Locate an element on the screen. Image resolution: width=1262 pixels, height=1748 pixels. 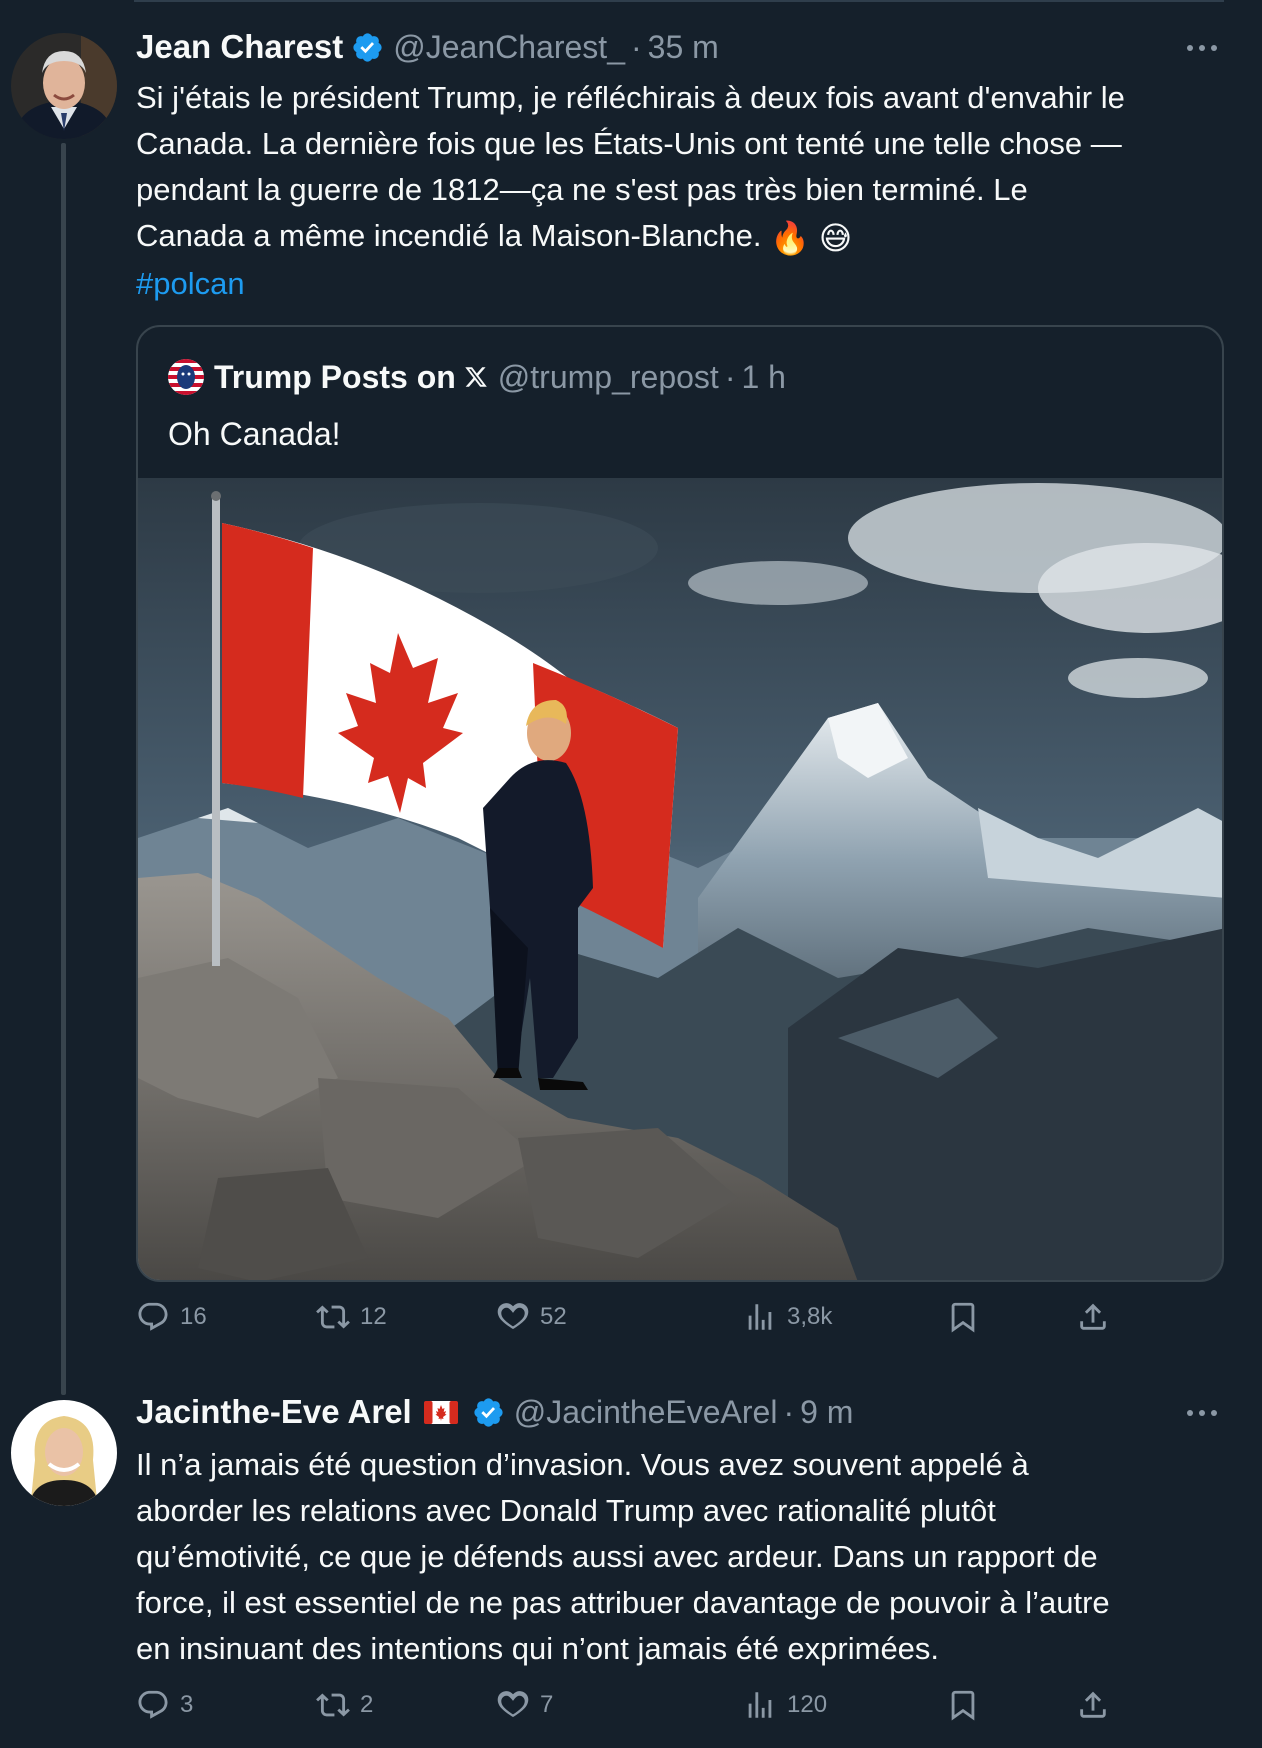
thread-line is located at coordinates (63, 769).